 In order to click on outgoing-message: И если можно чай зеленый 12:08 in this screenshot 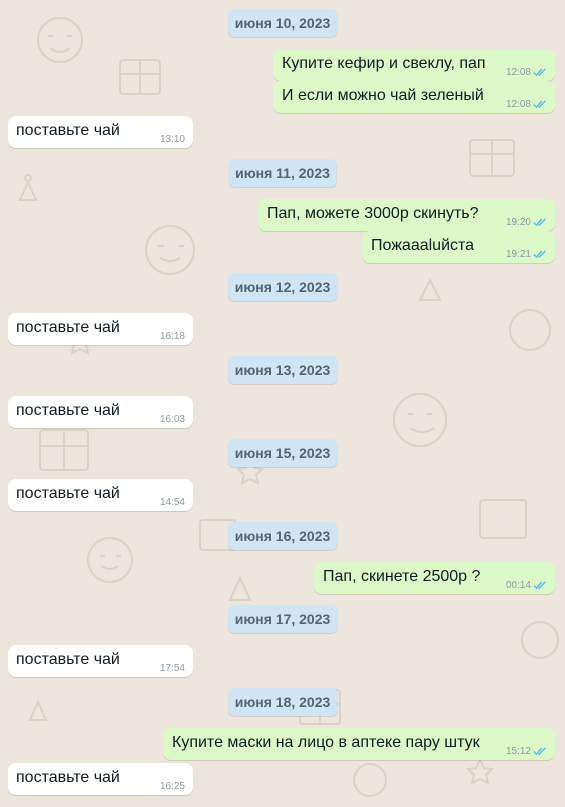, I will do `click(414, 97)`.